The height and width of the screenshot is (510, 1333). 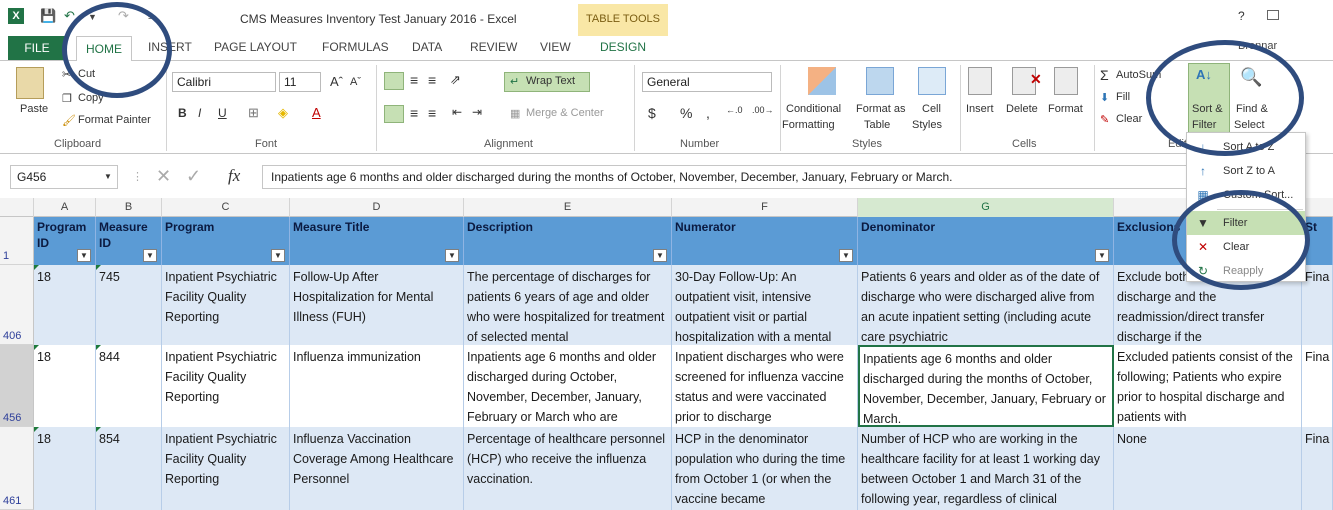 I want to click on tab-view: VIEW, so click(x=555, y=47).